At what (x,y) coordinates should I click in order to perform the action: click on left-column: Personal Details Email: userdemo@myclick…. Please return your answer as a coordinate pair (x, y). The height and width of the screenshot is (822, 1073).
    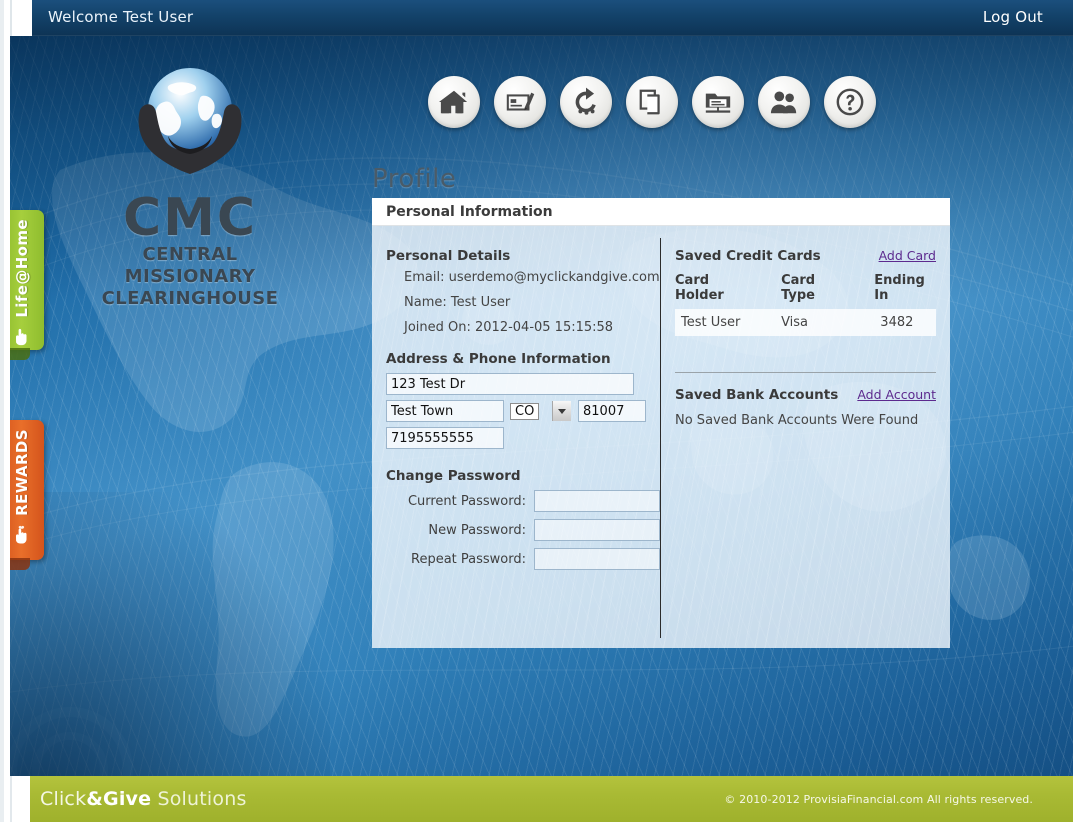
    Looking at the image, I should click on (516, 437).